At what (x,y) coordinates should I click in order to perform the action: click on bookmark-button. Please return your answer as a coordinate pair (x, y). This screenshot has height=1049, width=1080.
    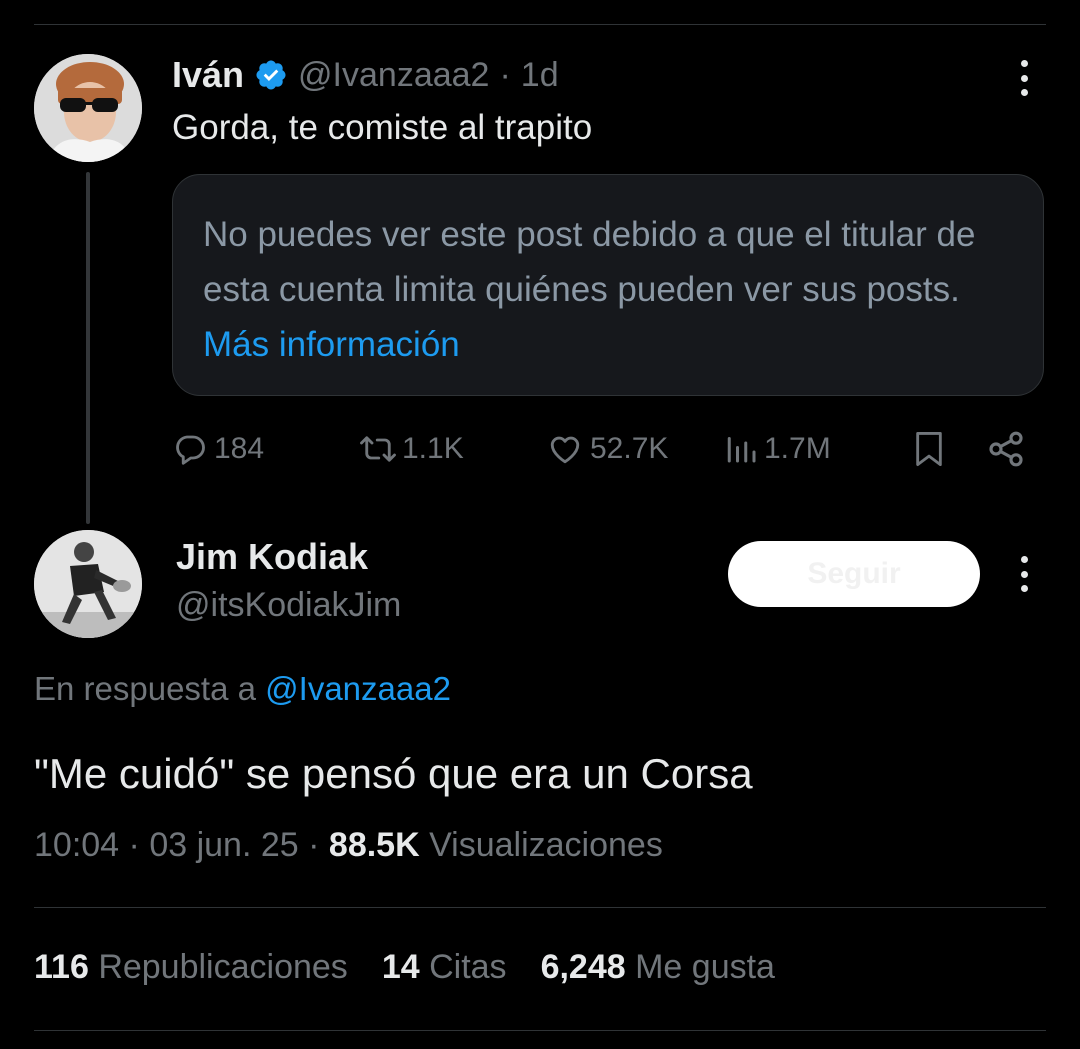
    Looking at the image, I should click on (929, 449).